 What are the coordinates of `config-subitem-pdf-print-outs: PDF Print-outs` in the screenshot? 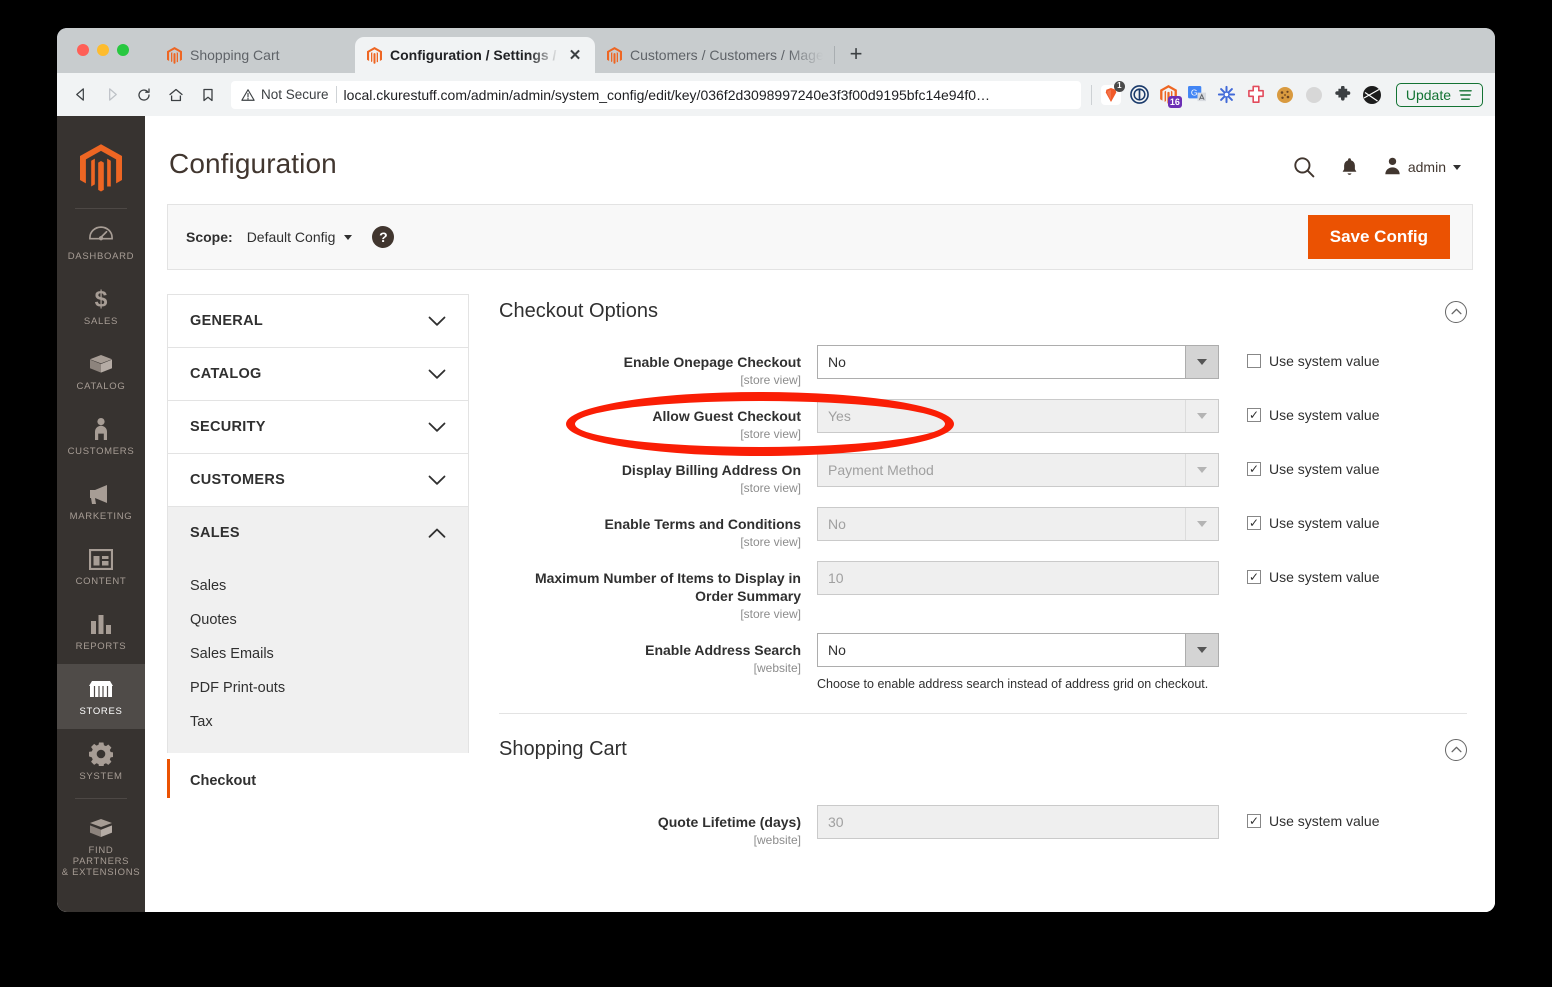 It's located at (318, 688).